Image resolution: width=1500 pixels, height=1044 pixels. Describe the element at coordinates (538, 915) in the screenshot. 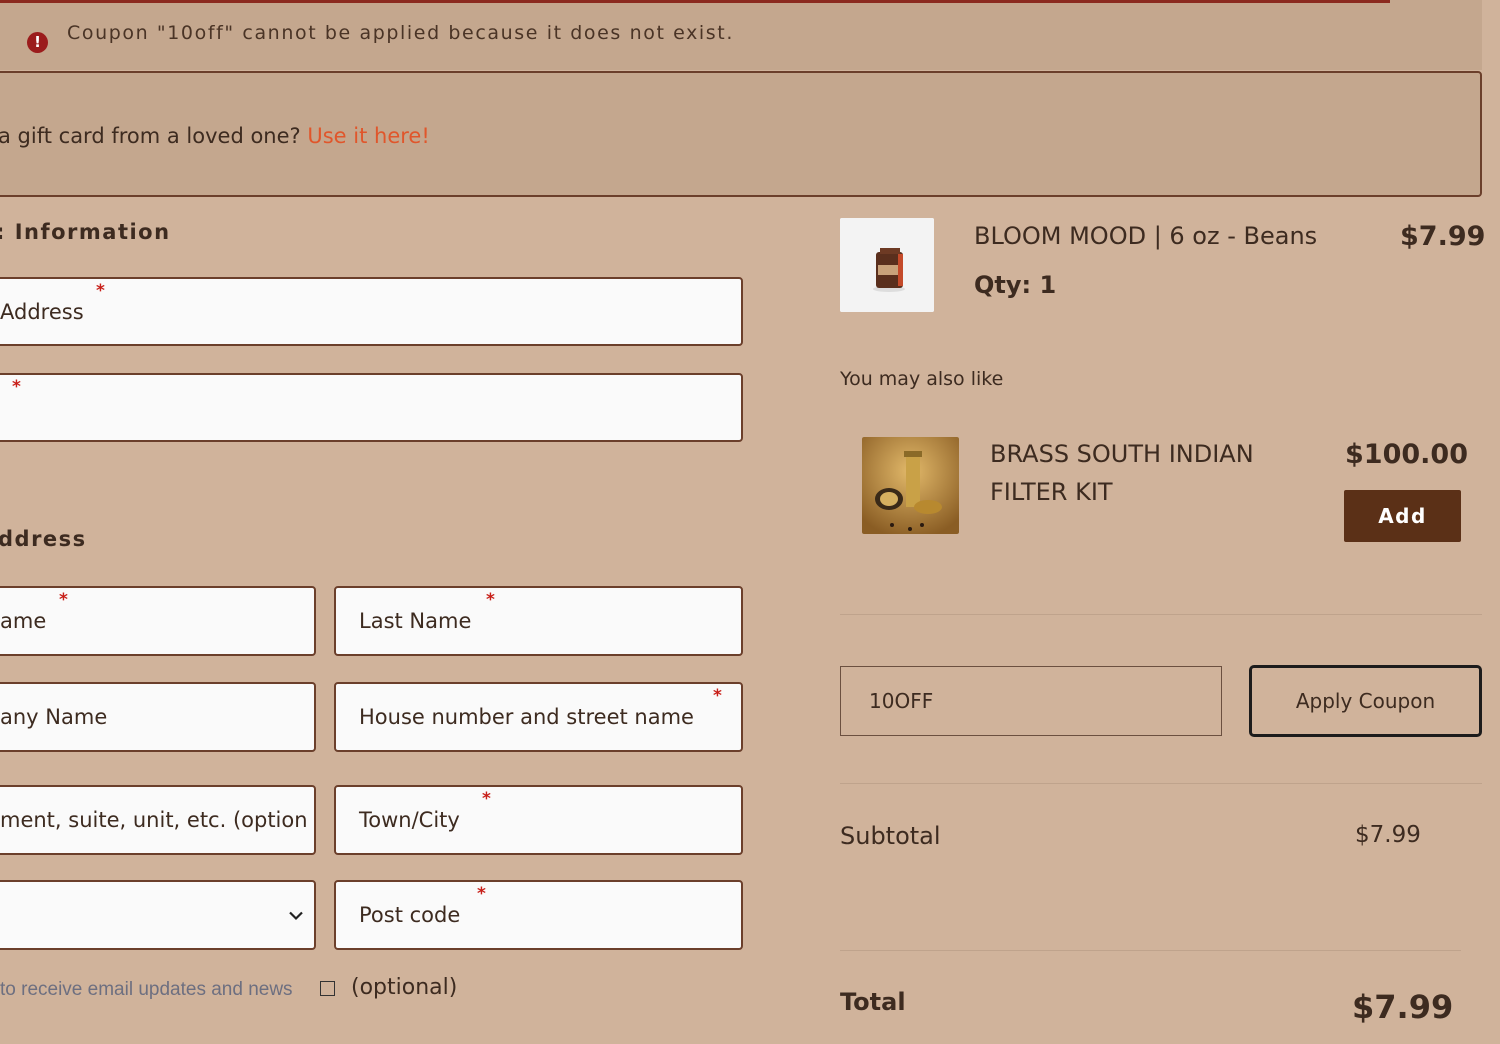

I see `postcode-field: Post code *` at that location.